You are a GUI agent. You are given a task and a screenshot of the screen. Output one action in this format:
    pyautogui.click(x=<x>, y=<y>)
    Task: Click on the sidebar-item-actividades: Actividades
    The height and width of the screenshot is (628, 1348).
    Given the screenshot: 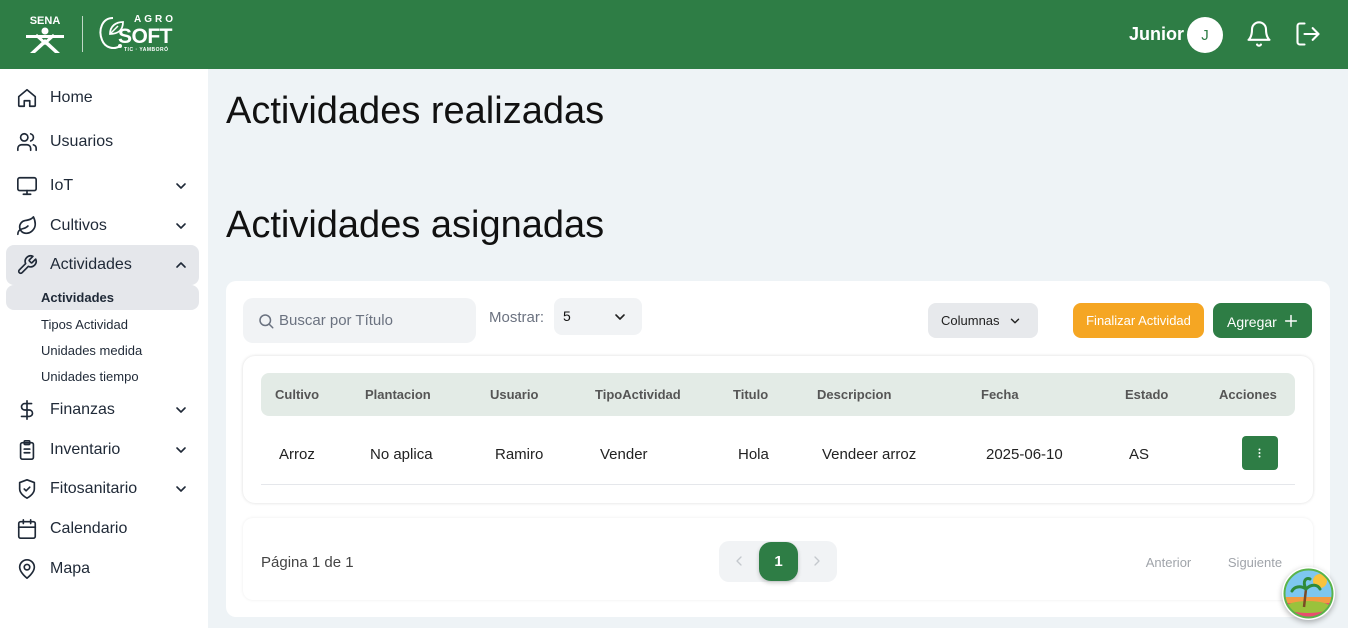 What is the action you would take?
    pyautogui.click(x=102, y=265)
    